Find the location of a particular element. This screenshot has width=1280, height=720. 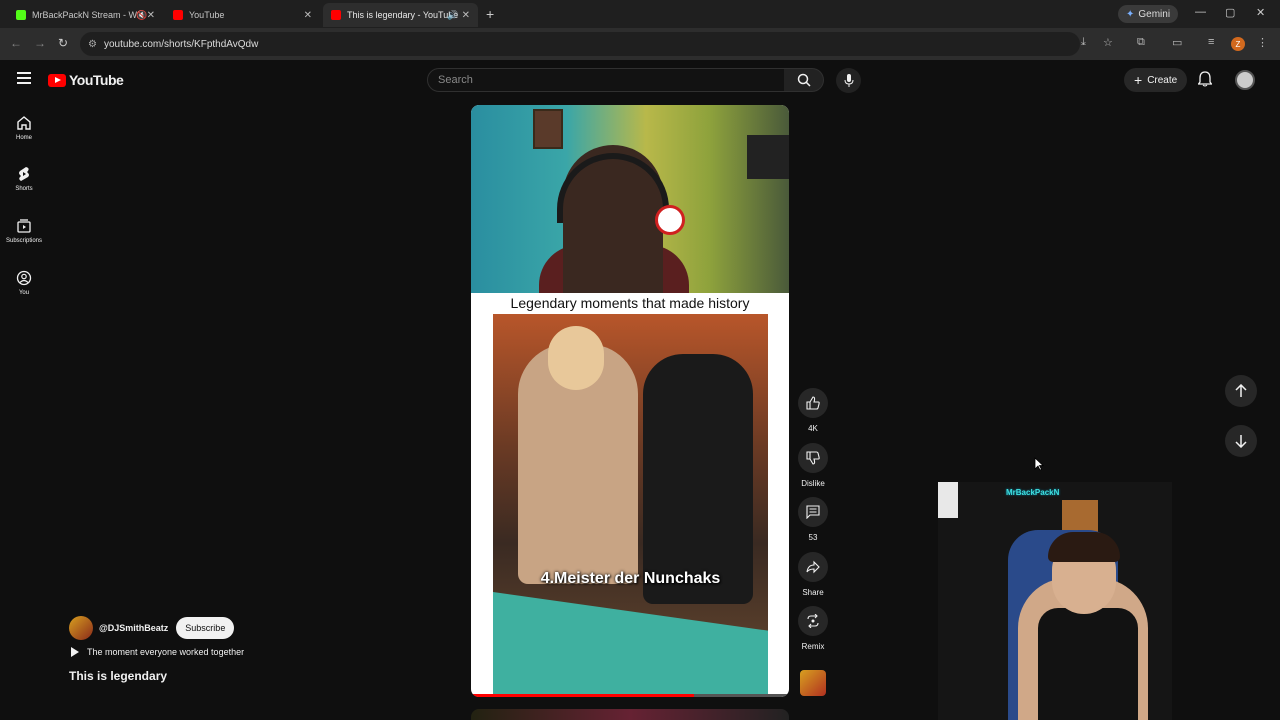

plus-icon: + is located at coordinates (1138, 80).